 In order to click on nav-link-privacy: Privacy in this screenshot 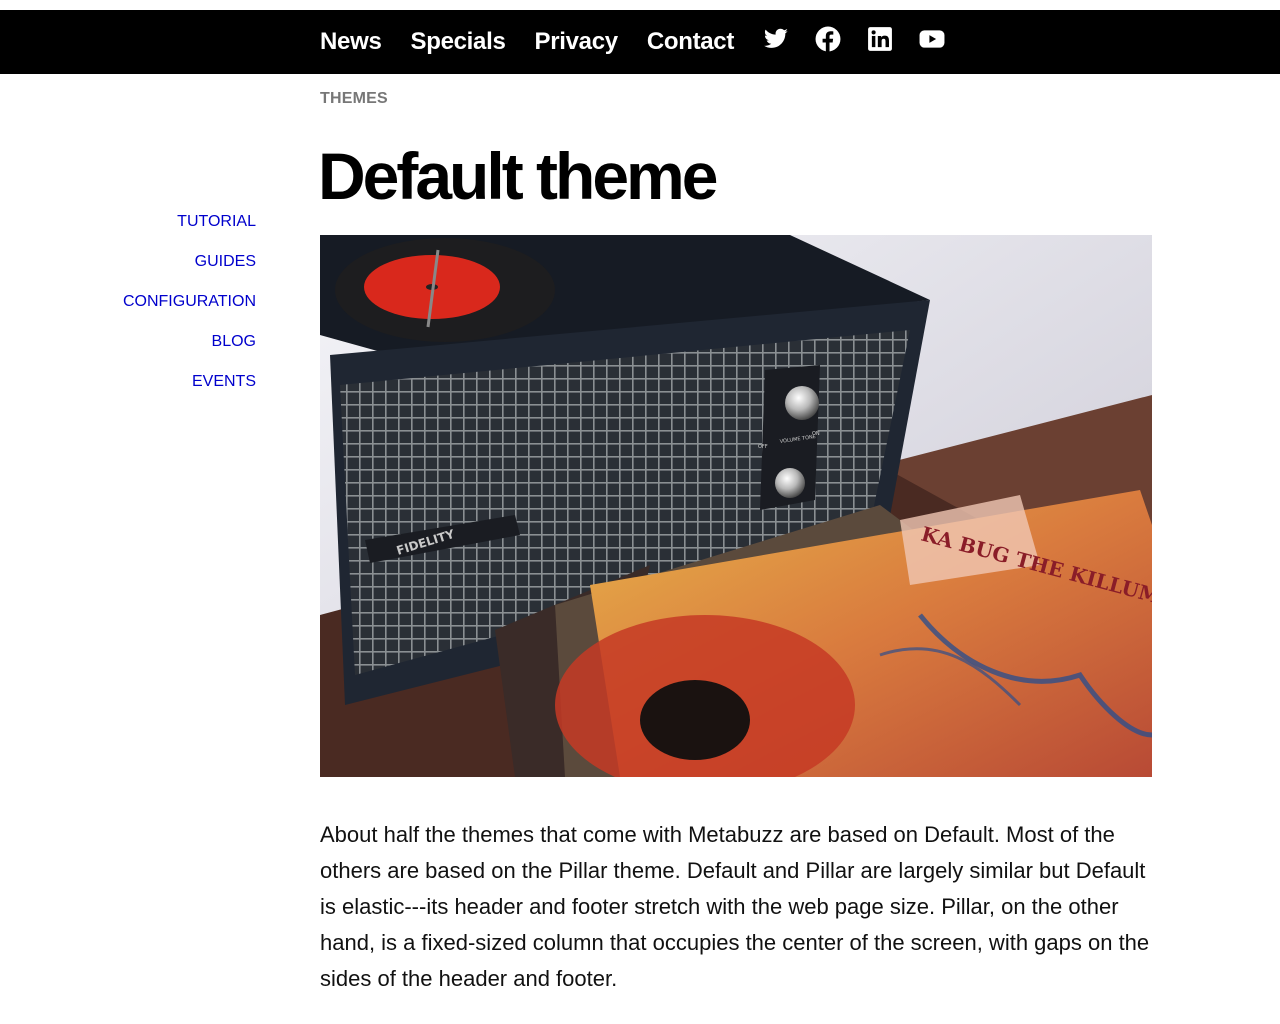, I will do `click(577, 42)`.